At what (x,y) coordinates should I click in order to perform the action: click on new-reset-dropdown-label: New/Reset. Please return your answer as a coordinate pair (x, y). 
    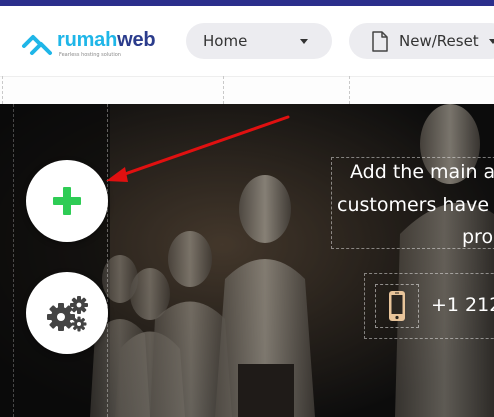
    Looking at the image, I should click on (439, 41).